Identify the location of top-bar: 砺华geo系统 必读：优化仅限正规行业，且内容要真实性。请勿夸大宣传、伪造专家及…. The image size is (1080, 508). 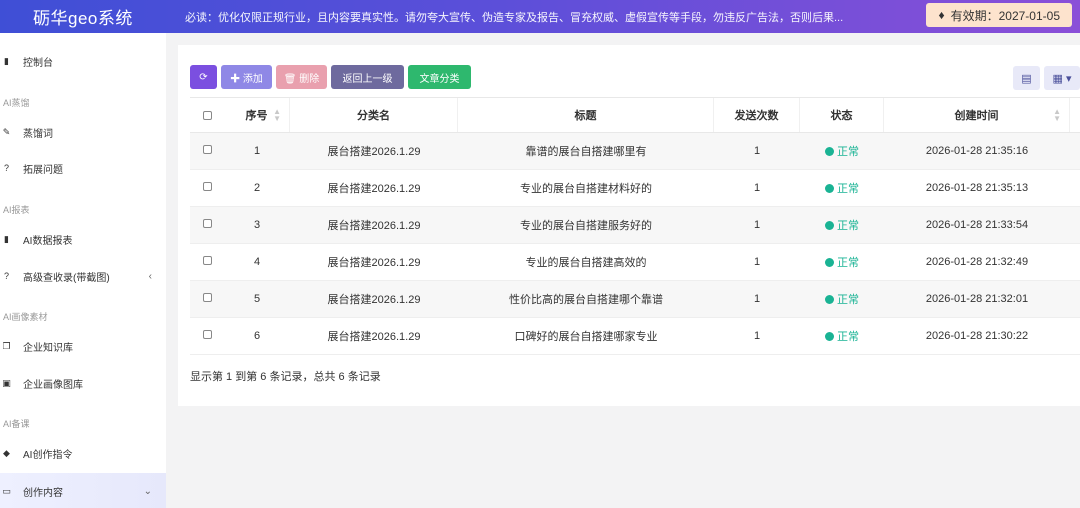
(540, 16).